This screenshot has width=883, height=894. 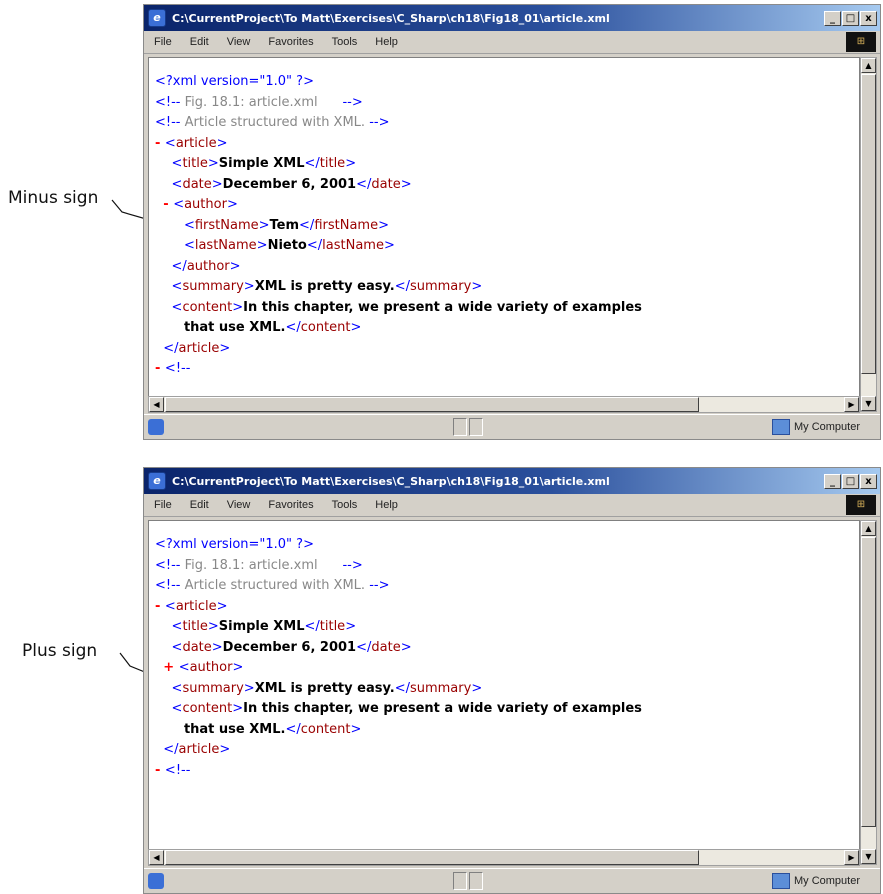 I want to click on xml-token: Nieto, so click(x=287, y=245).